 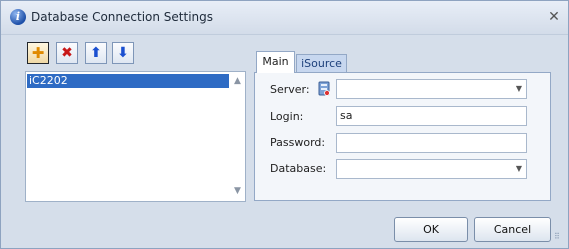 I want to click on database-label: Database:, so click(x=298, y=168).